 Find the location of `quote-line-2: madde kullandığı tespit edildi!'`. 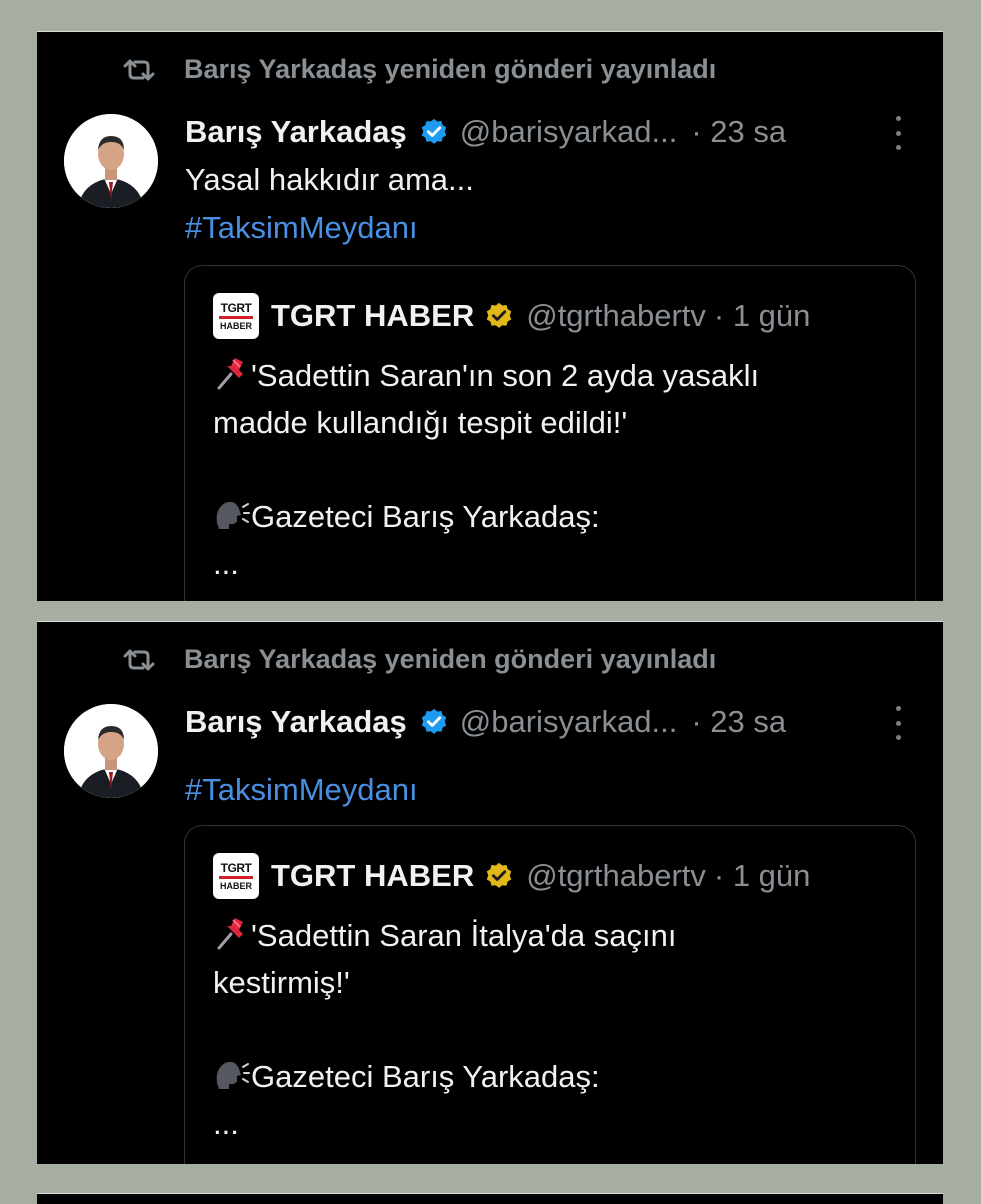

quote-line-2: madde kullandığı tespit edildi!' is located at coordinates (420, 422).